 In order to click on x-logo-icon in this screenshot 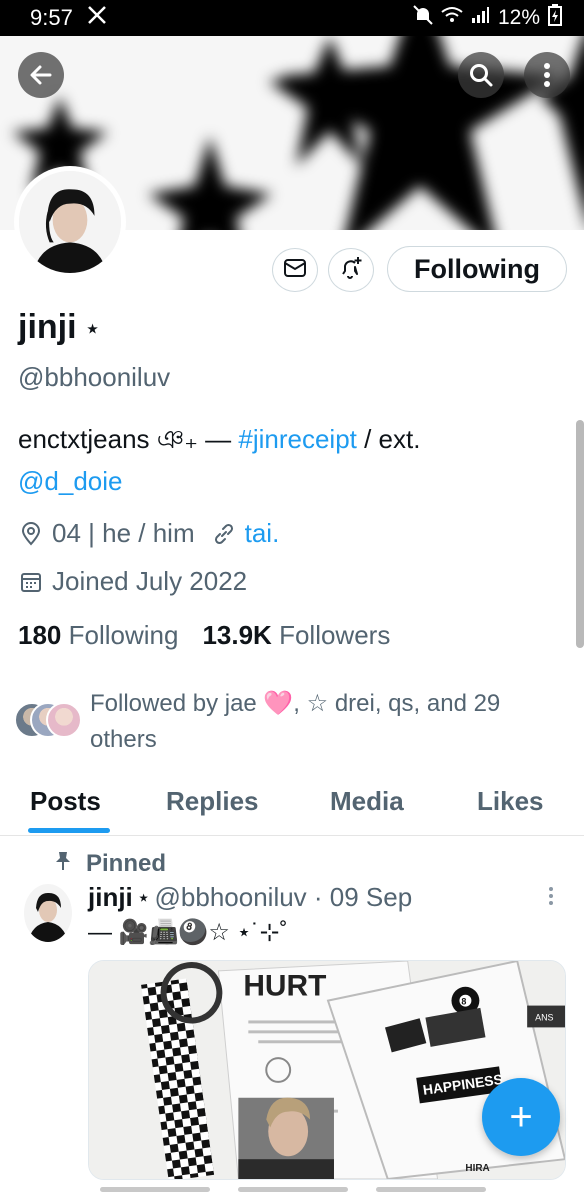, I will do `click(97, 18)`.